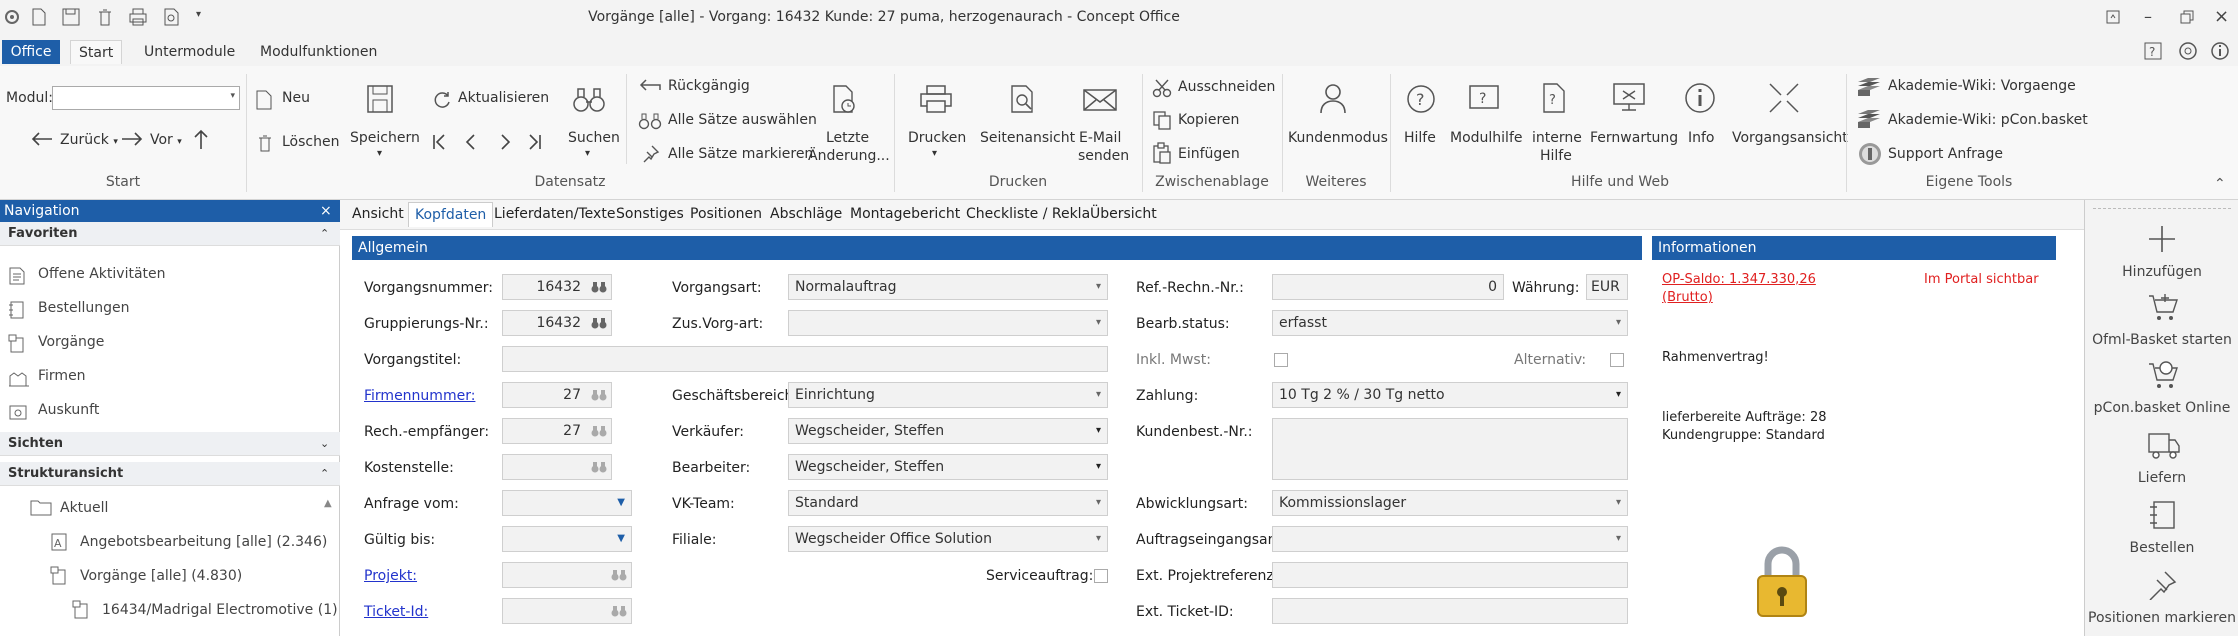 This screenshot has height=636, width=2238. What do you see at coordinates (1450, 539) in the screenshot?
I see `auftragseingangsart-select: ▾` at bounding box center [1450, 539].